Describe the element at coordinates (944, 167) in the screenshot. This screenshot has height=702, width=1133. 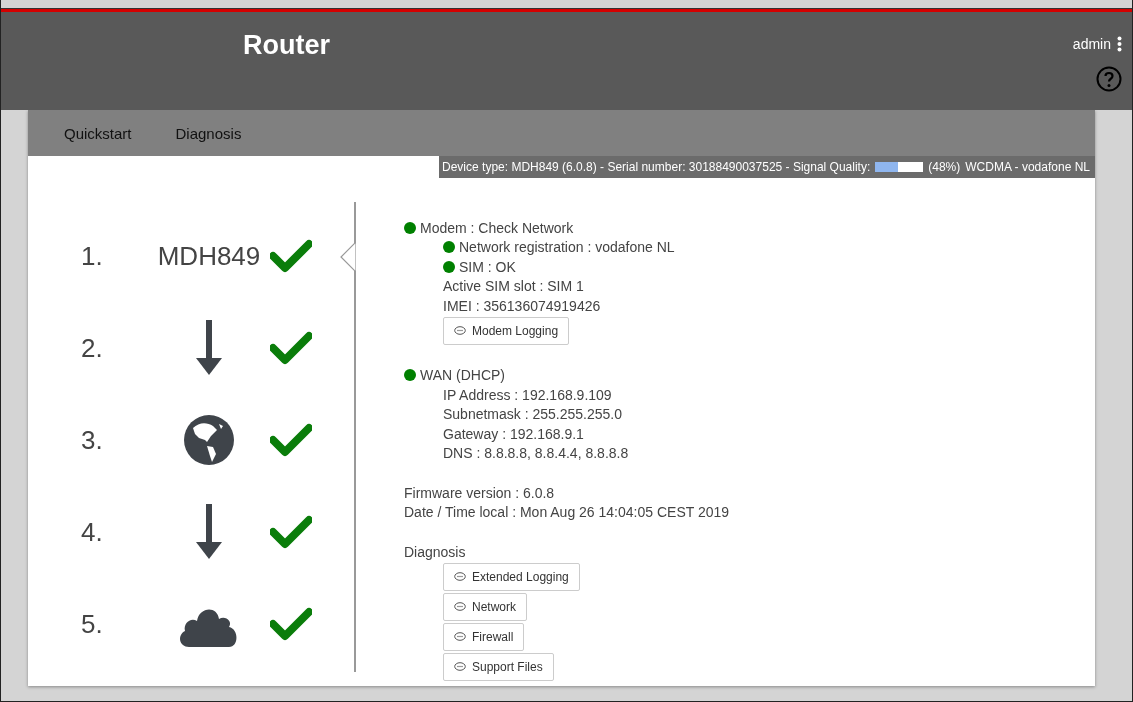
I see `signal-reading: (48%)` at that location.